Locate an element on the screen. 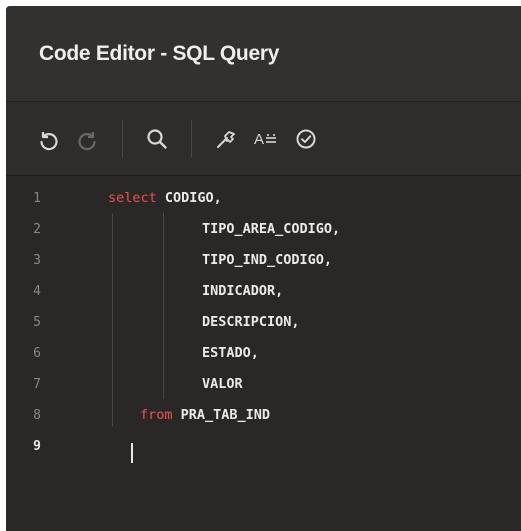  line-number: 3 is located at coordinates (37, 260).